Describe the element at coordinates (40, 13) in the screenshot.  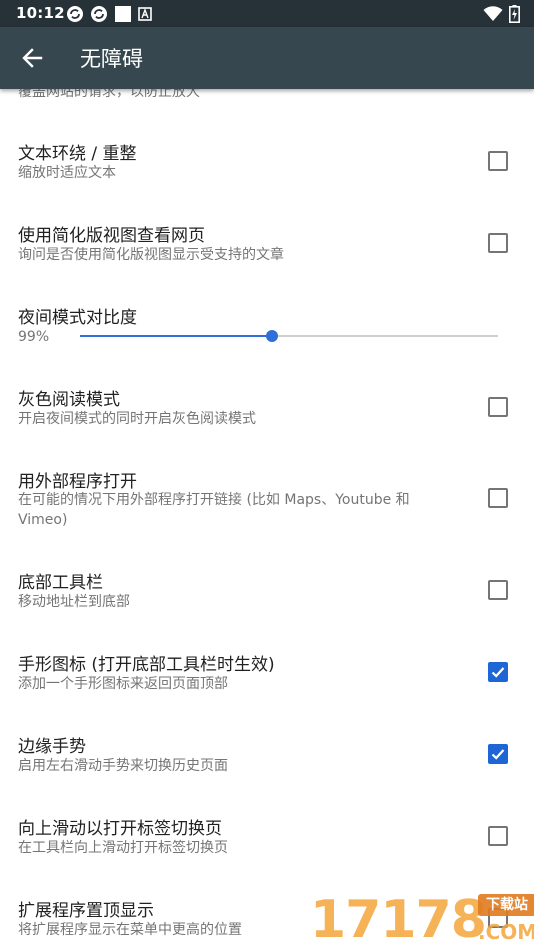
I see `status-time: 10:12` at that location.